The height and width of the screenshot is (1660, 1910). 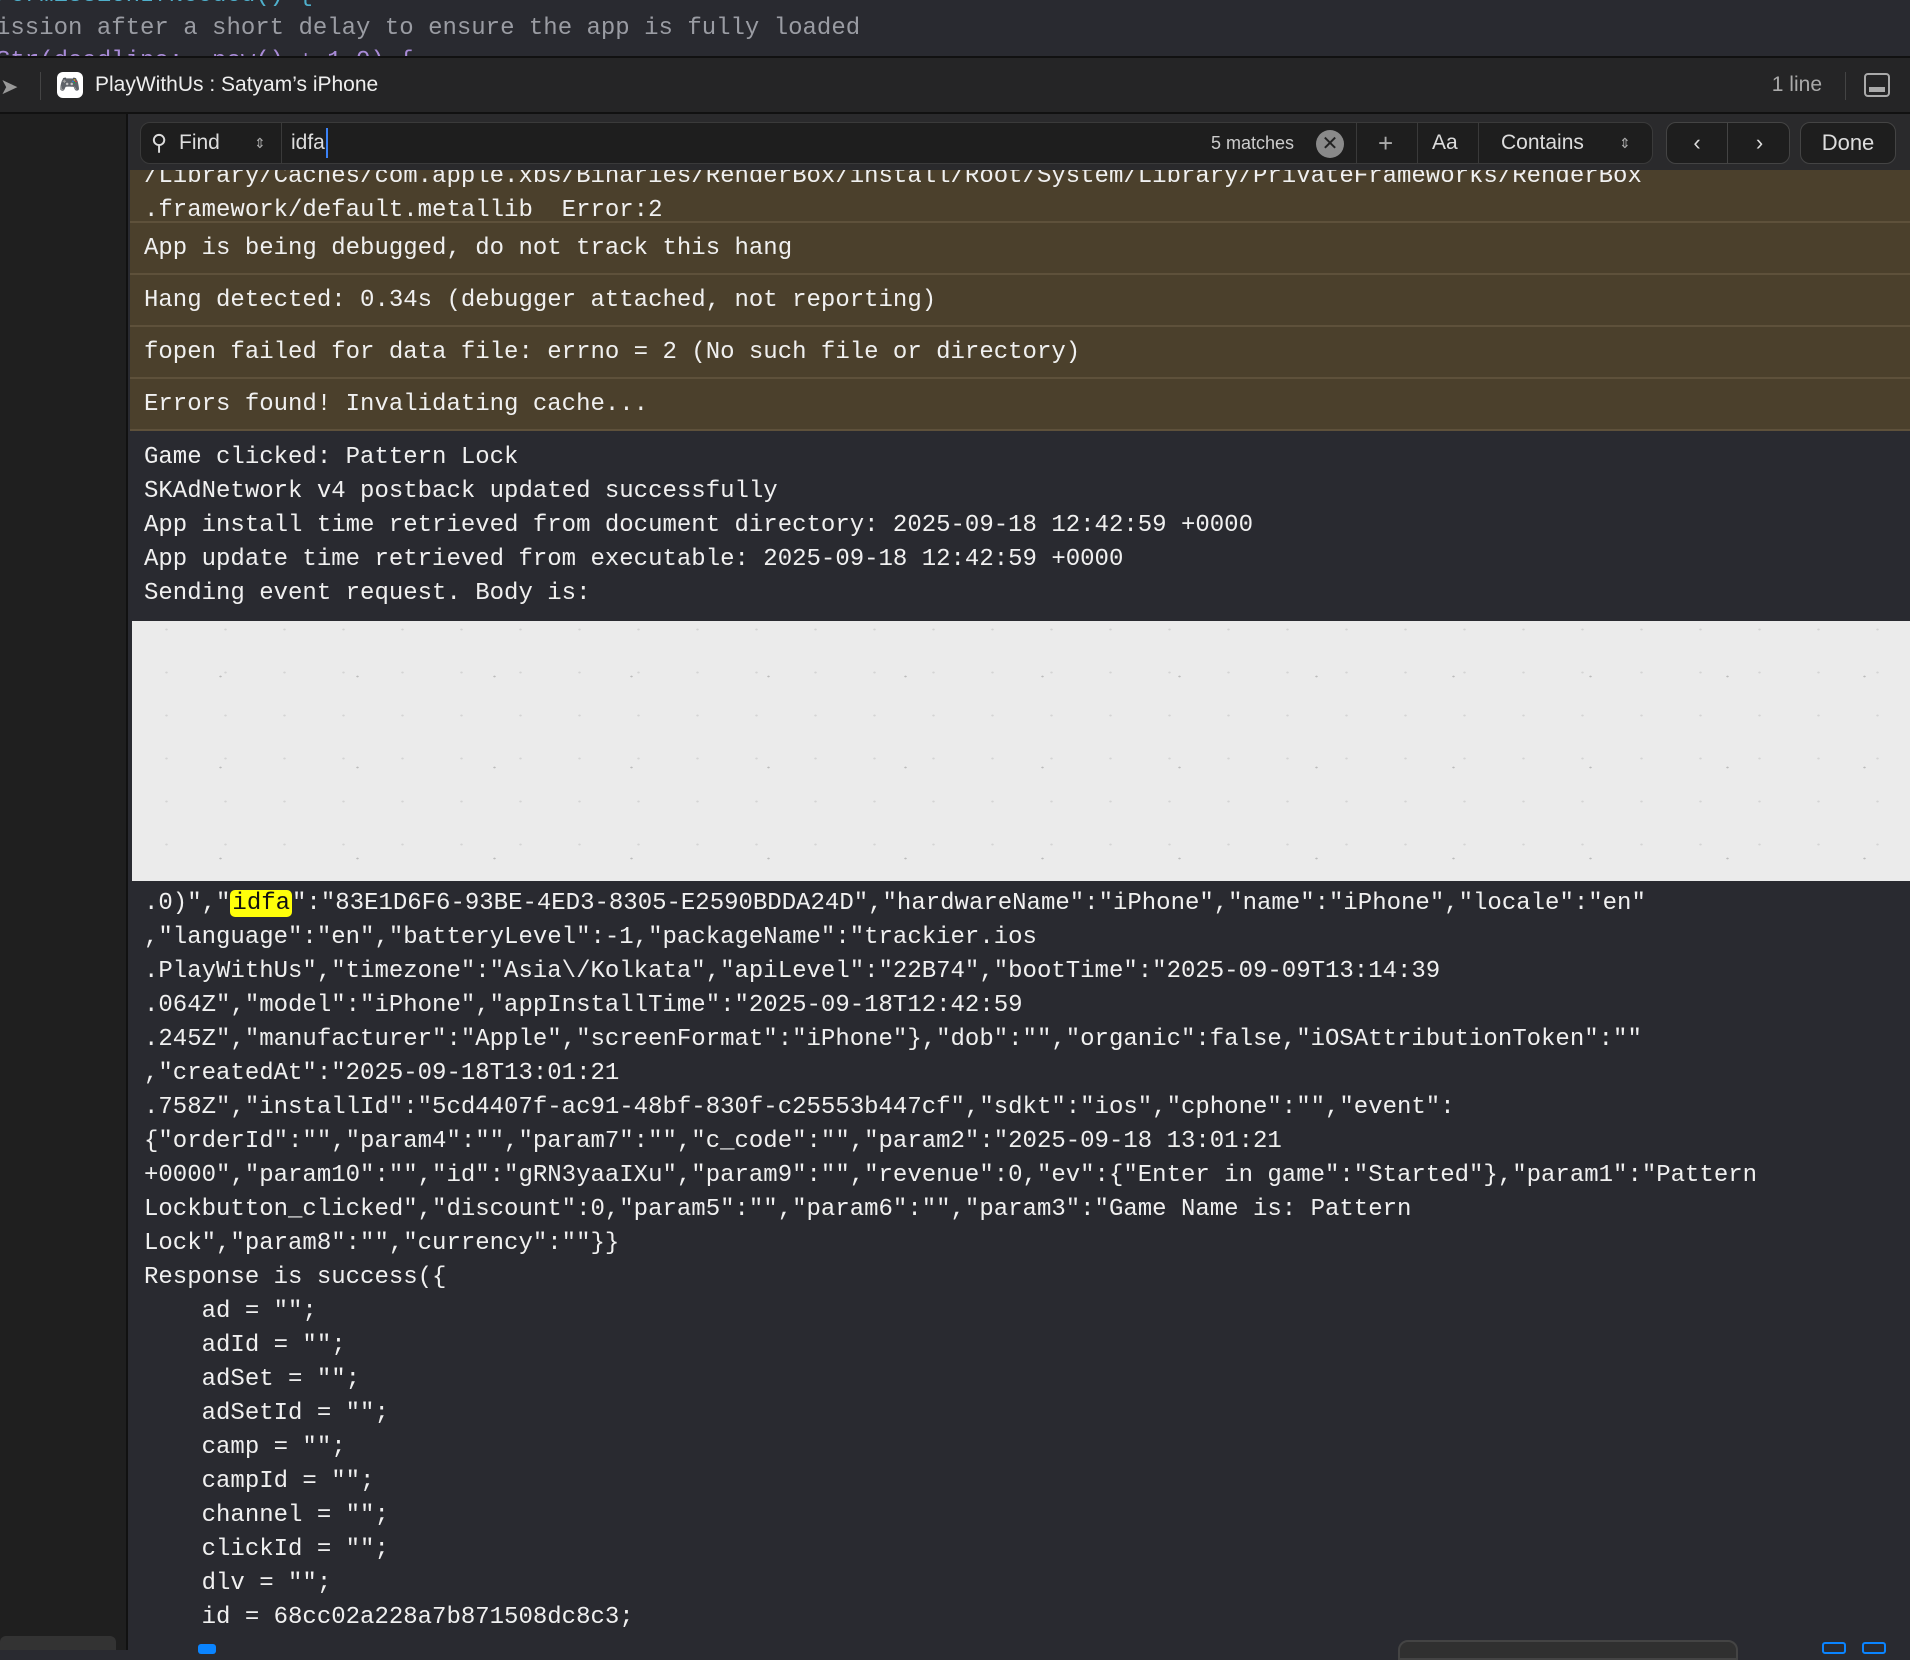 I want to click on filter-field, so click(x=1568, y=1650).